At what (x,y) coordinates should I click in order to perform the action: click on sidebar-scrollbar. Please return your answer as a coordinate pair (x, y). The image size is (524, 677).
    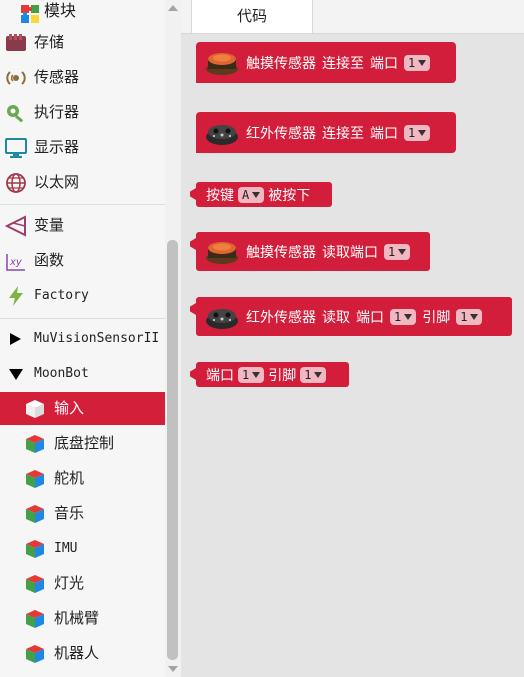
    Looking at the image, I should click on (173, 338).